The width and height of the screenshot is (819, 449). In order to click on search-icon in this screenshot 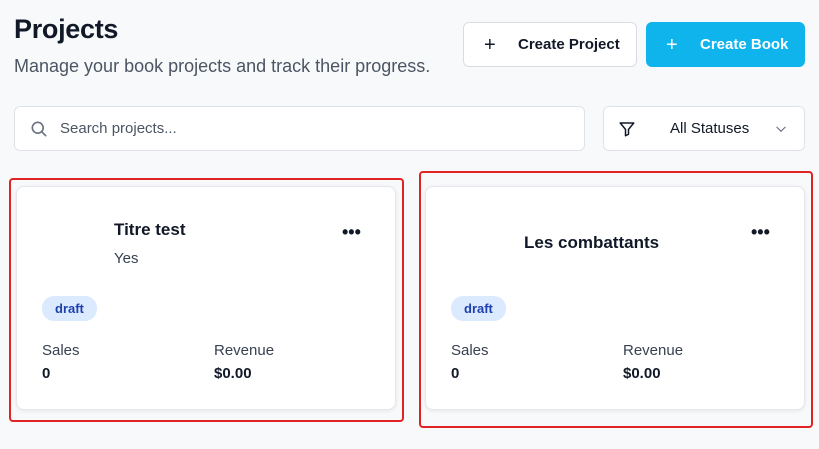, I will do `click(39, 128)`.